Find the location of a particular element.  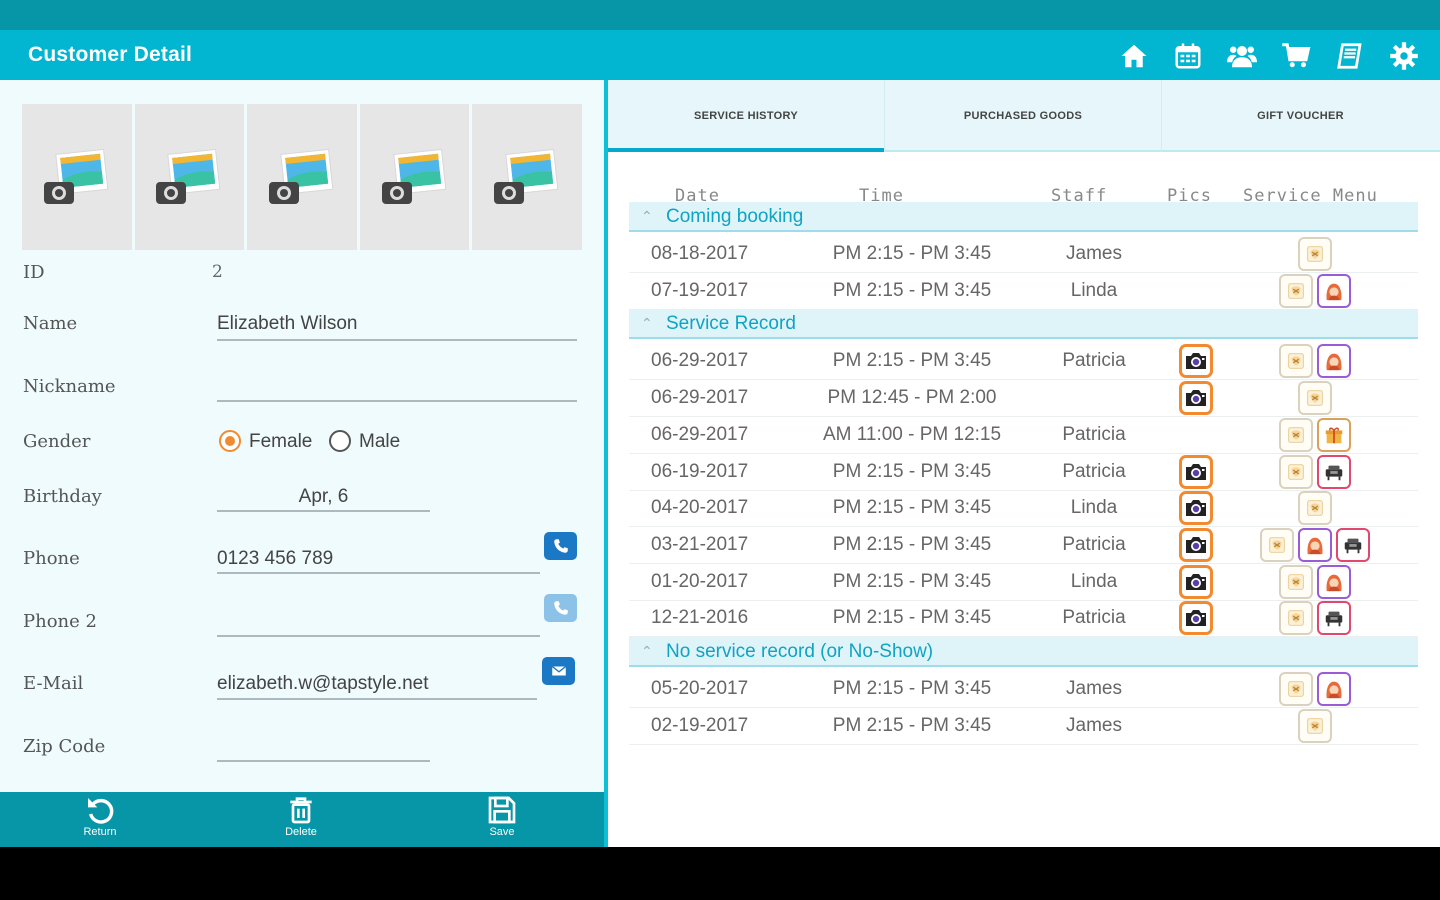

section-no-show: ⌃ No service record (or No-Show) is located at coordinates (1023, 652).